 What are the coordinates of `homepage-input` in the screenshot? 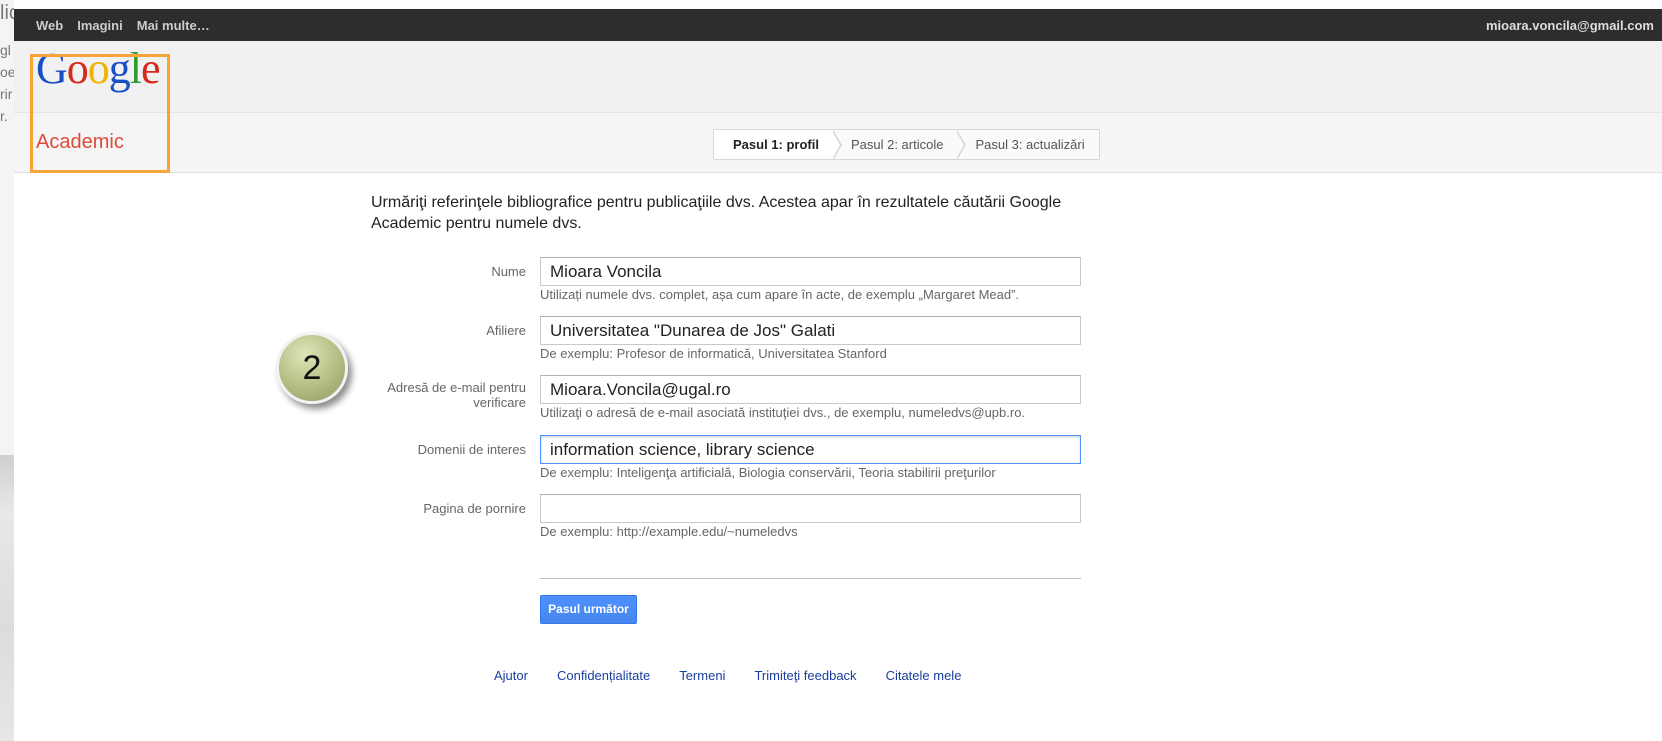 It's located at (810, 508).